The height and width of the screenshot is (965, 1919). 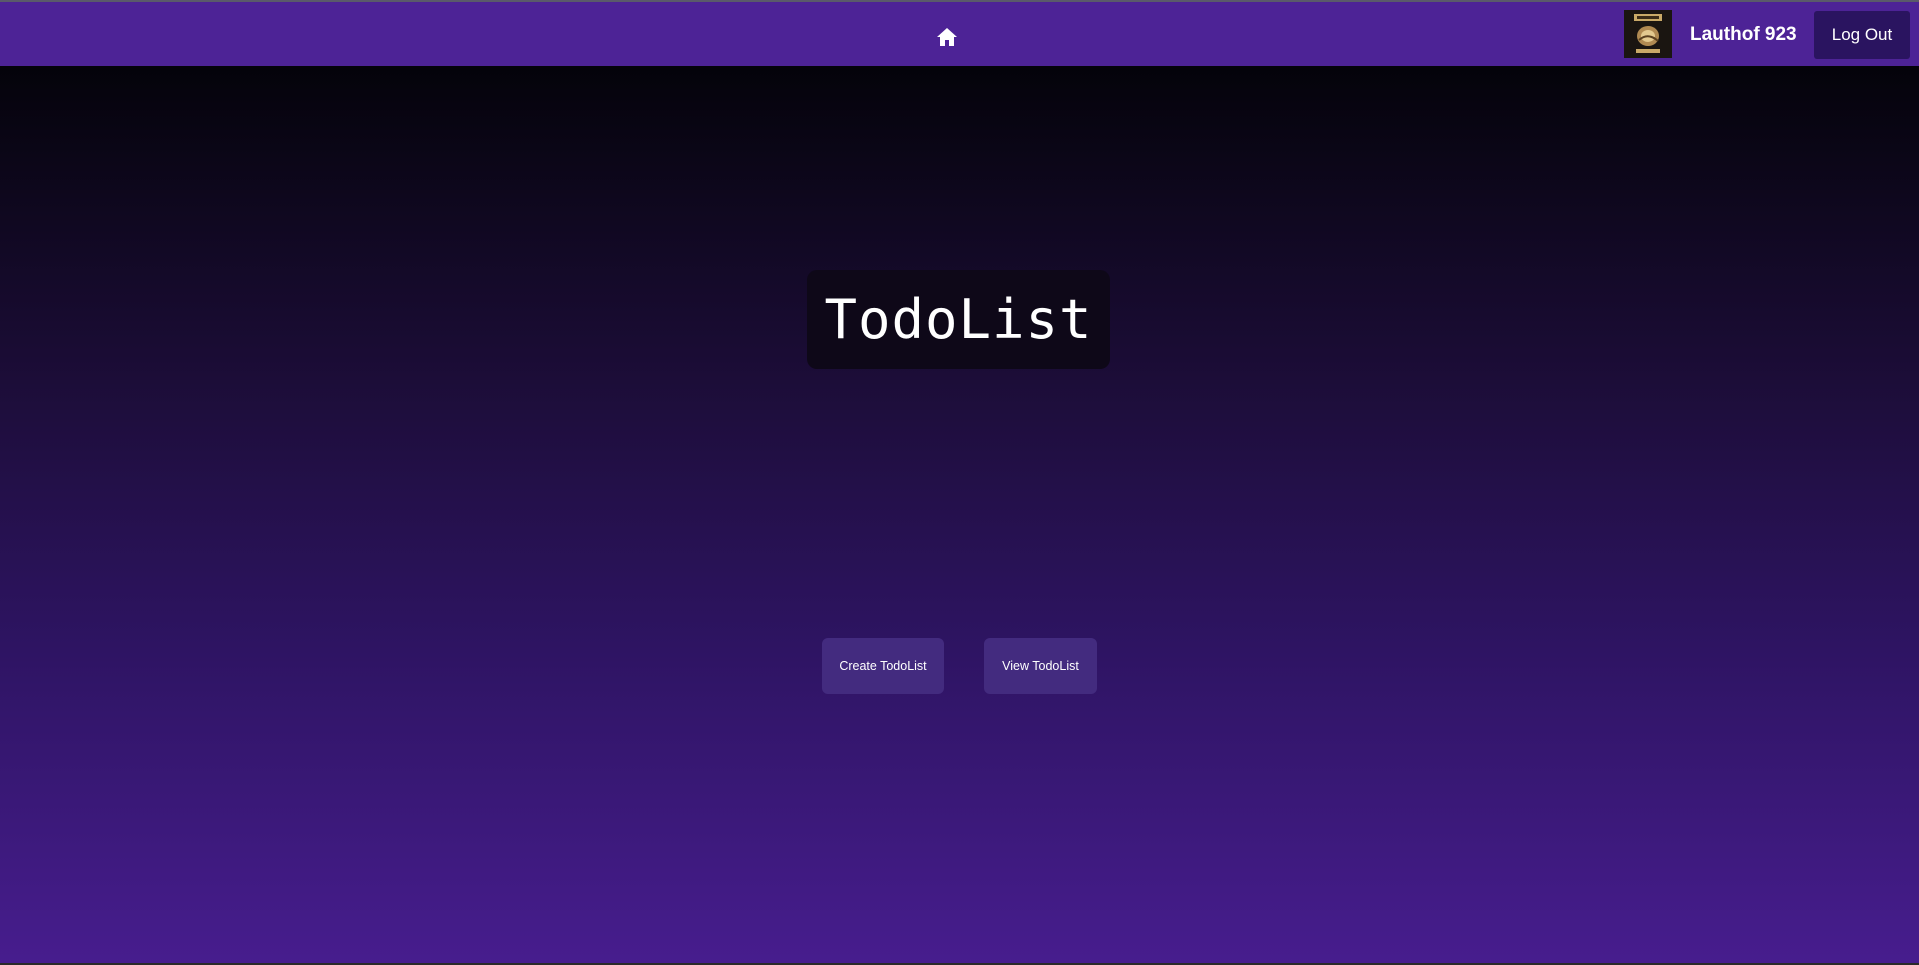 I want to click on create-todolist-button: Create TodoList, so click(x=883, y=666).